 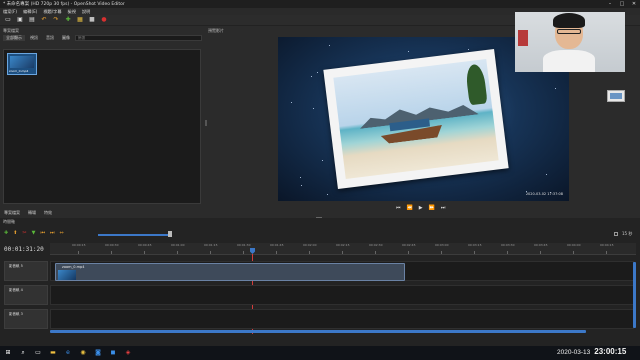 What do you see at coordinates (634, 4) in the screenshot?
I see `close-button: ✕` at bounding box center [634, 4].